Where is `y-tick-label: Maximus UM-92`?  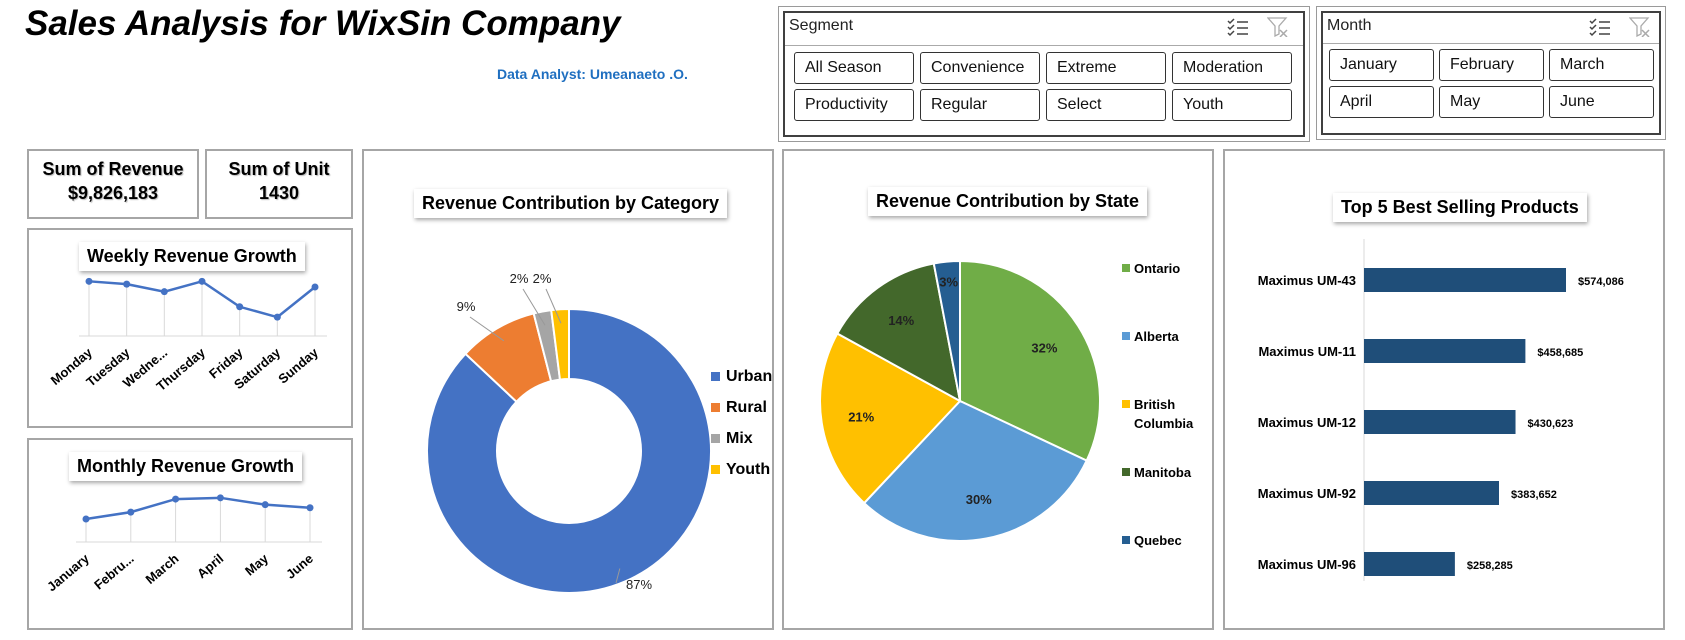
y-tick-label: Maximus UM-92 is located at coordinates (1307, 493).